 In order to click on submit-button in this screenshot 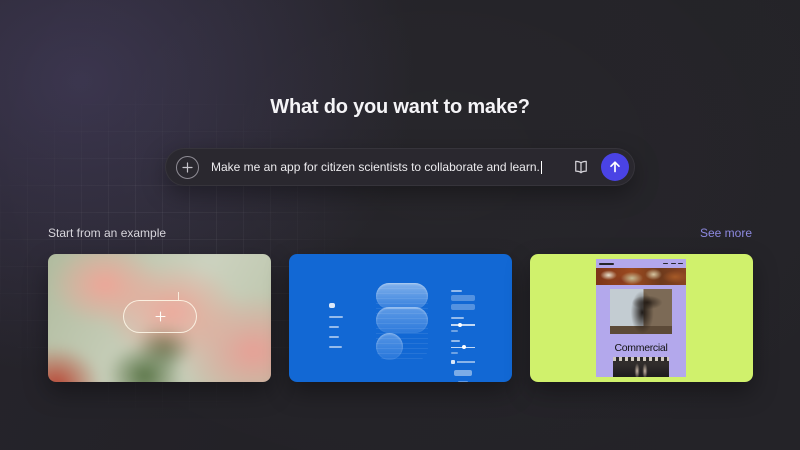, I will do `click(615, 167)`.